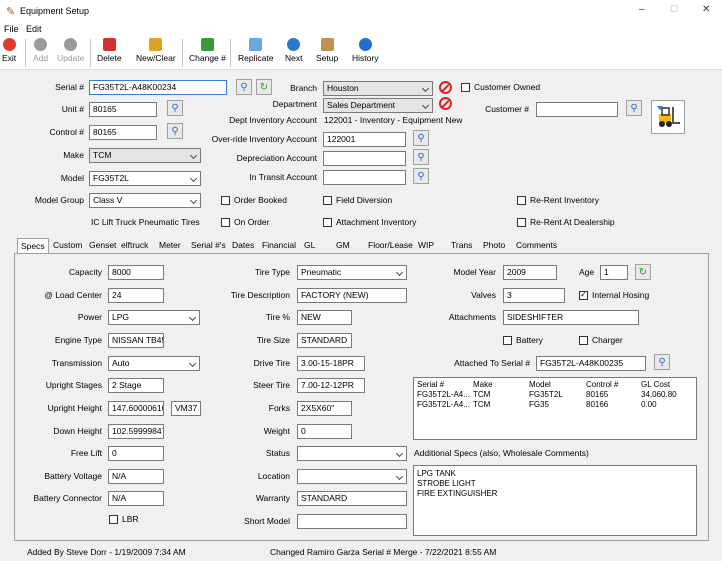  I want to click on tab-photo: Photo, so click(494, 245).